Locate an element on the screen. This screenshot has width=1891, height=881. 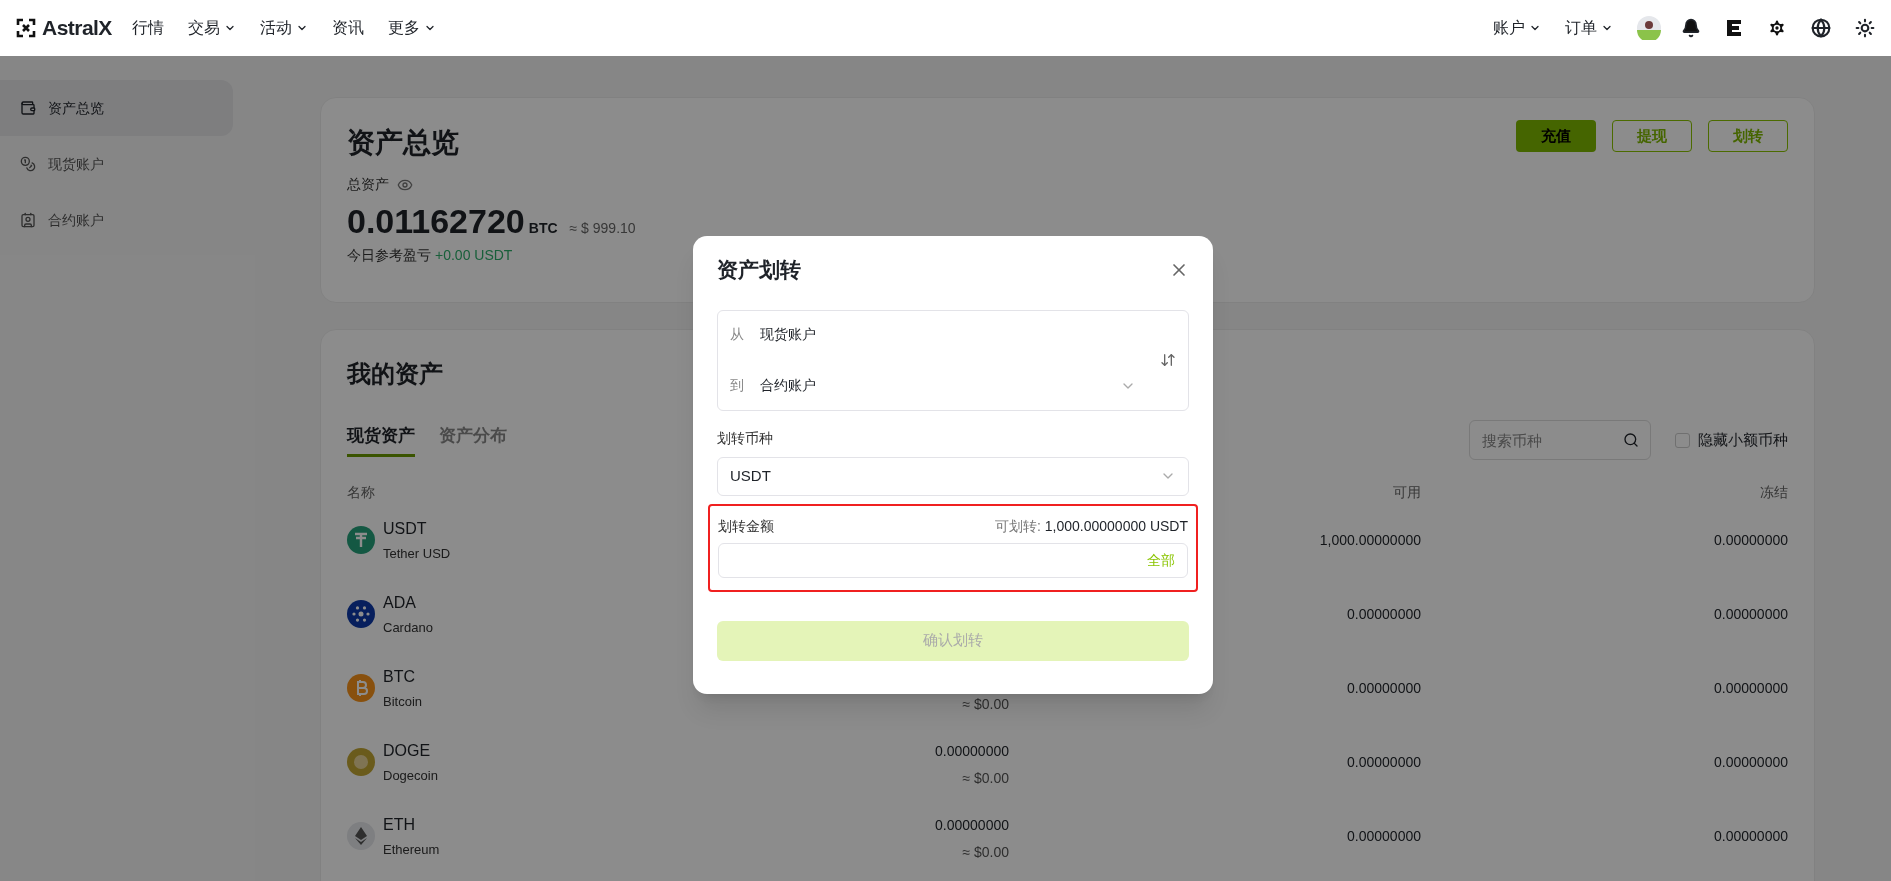
card-title: 我的资产 is located at coordinates (395, 374).